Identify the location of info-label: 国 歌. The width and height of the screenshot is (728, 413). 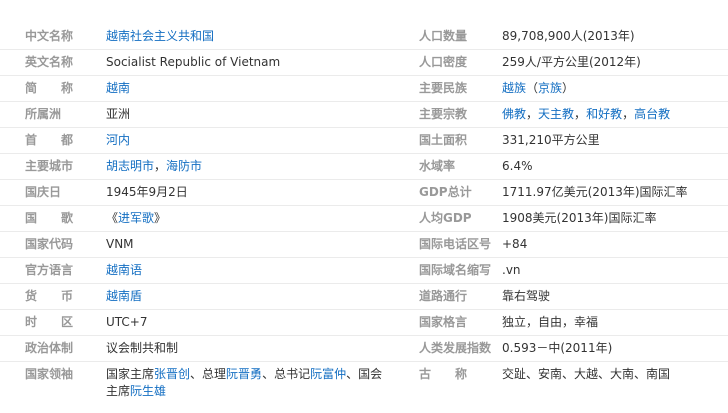
(52, 218).